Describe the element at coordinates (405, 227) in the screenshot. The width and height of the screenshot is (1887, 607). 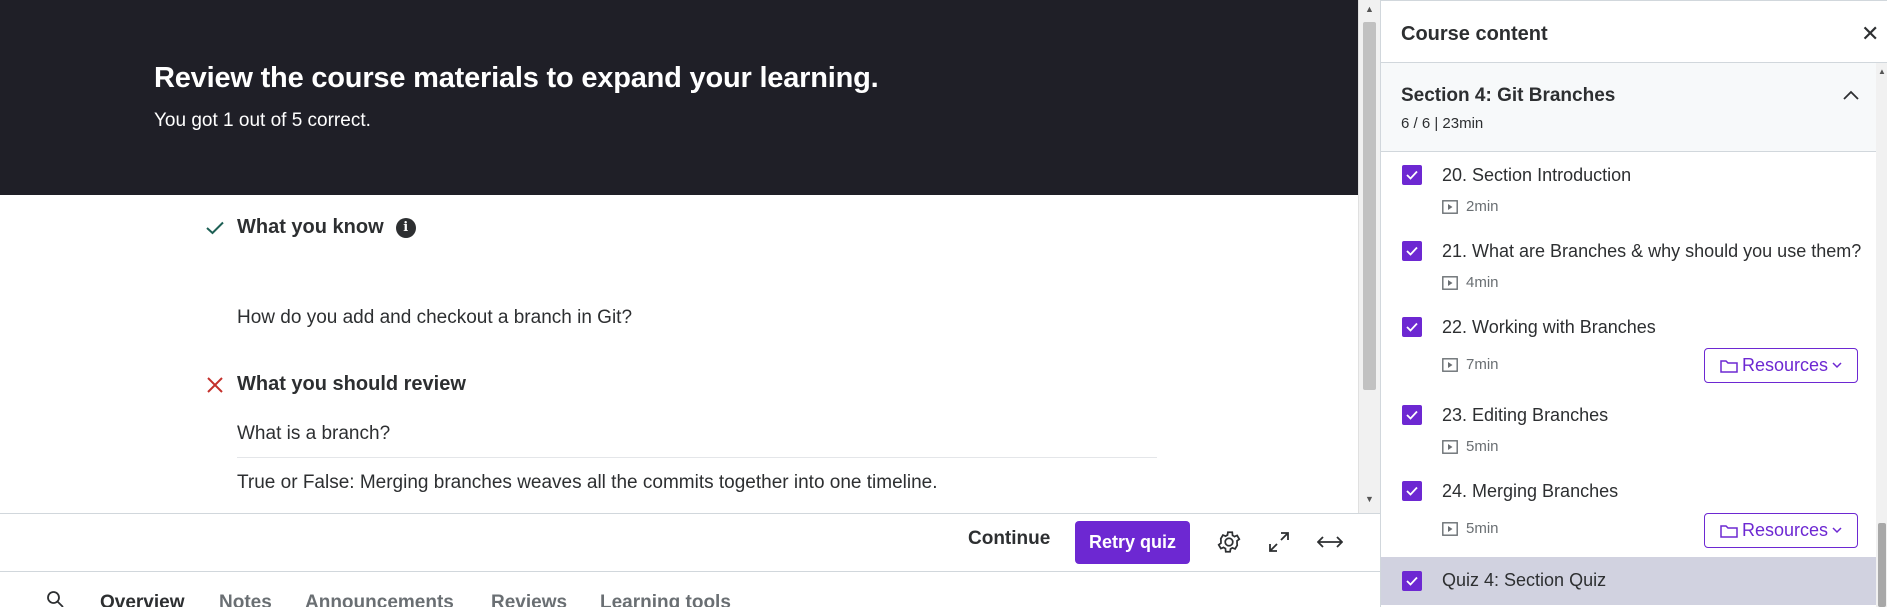
I see `info-icon: i` at that location.